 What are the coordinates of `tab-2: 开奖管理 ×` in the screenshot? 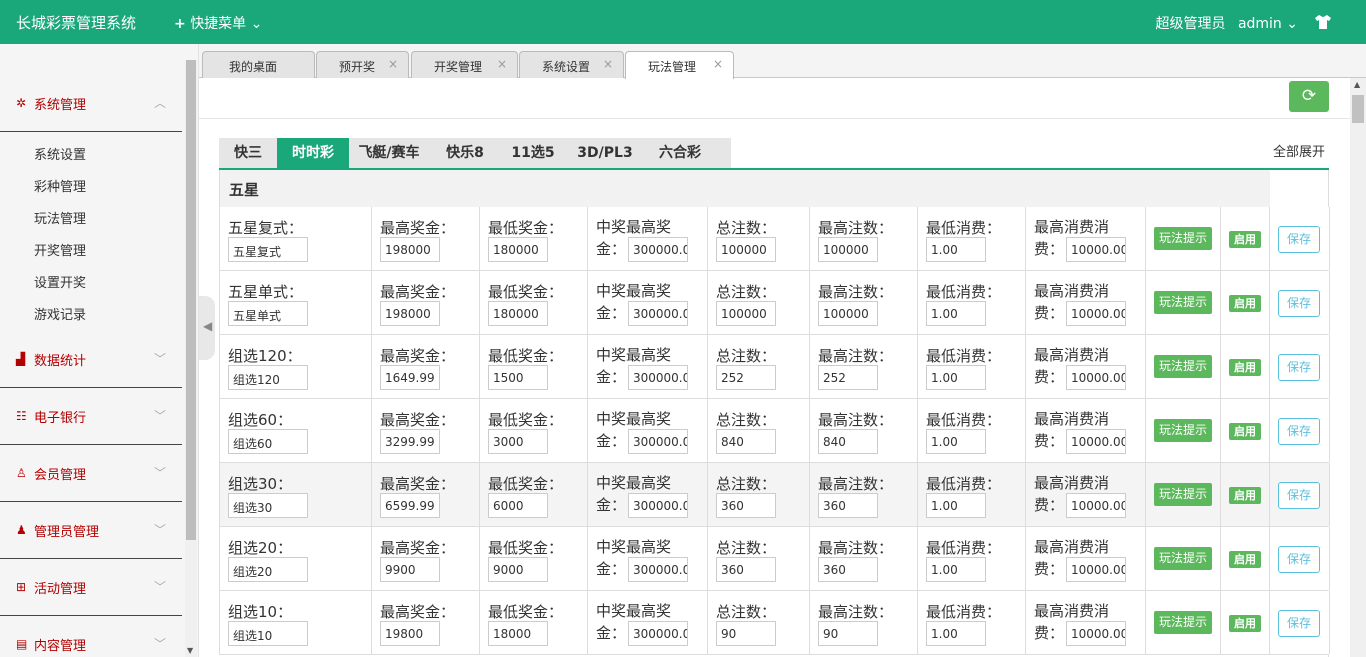 It's located at (464, 64).